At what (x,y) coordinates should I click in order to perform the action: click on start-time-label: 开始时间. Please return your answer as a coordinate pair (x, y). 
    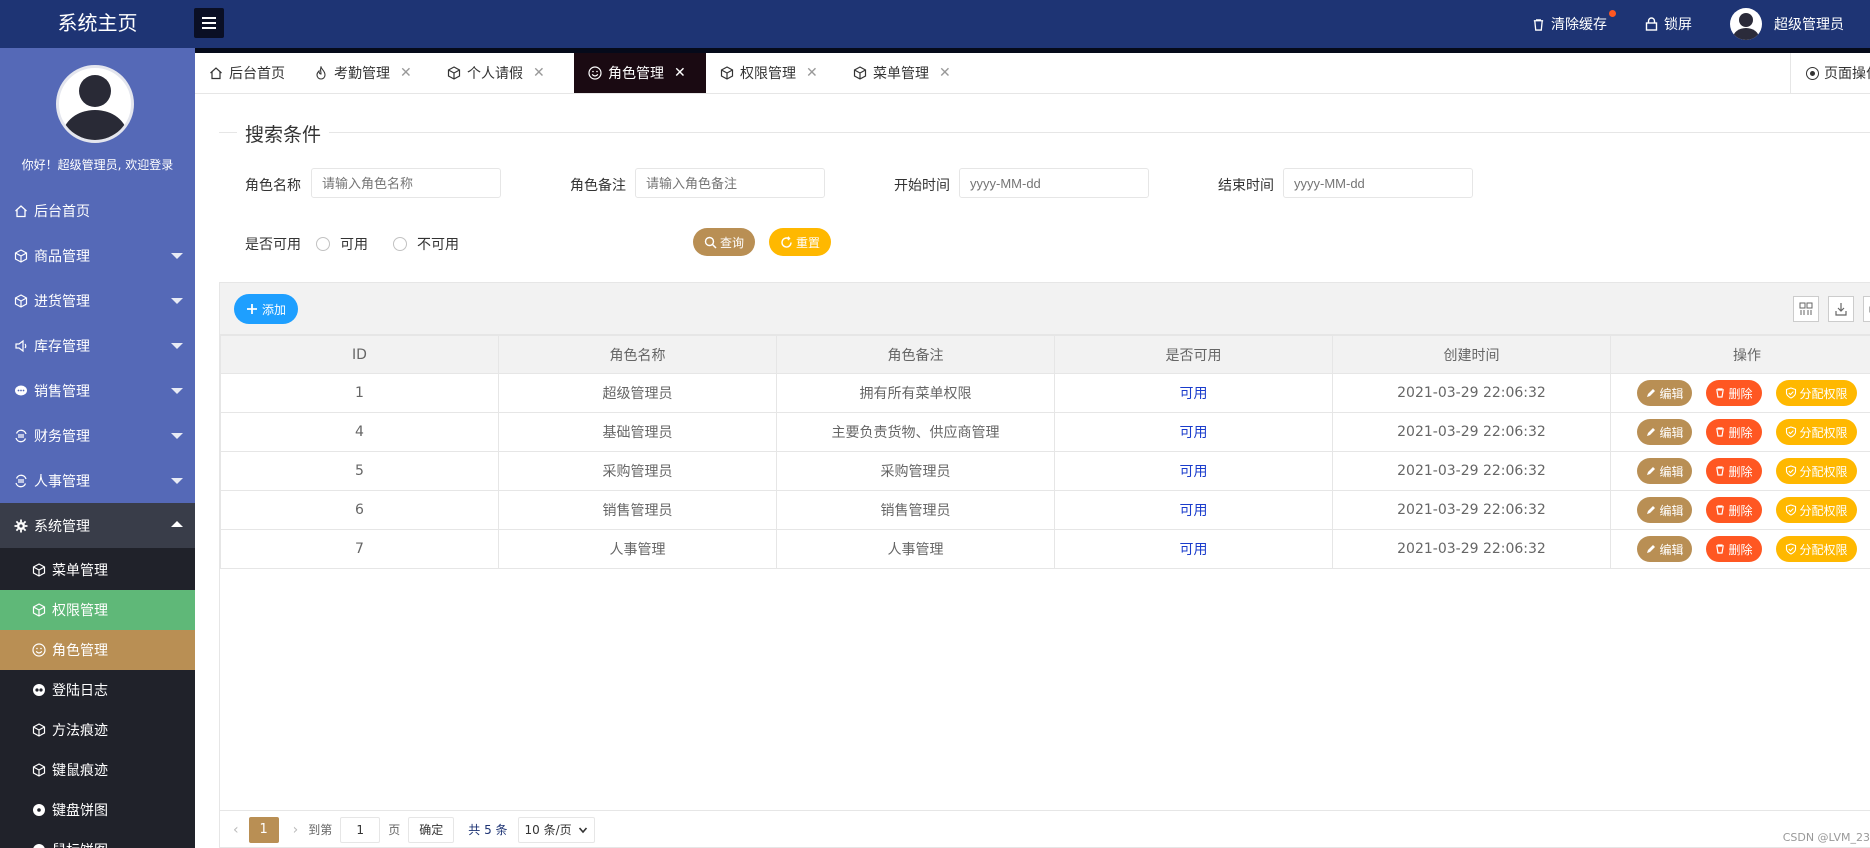
    Looking at the image, I should click on (922, 186).